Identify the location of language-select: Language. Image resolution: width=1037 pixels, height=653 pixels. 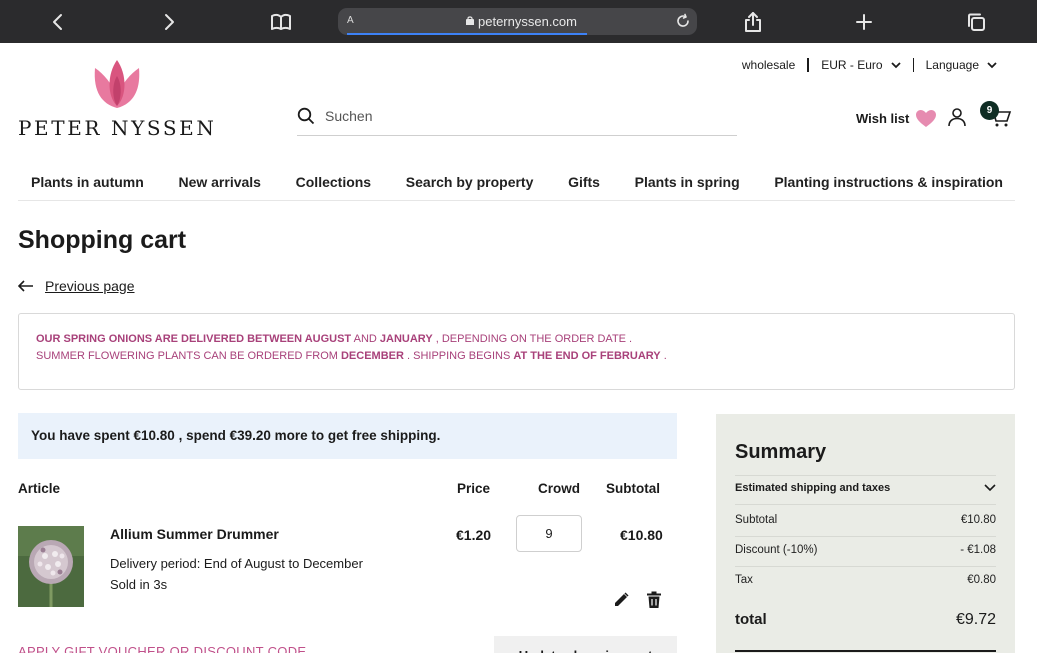
(961, 65).